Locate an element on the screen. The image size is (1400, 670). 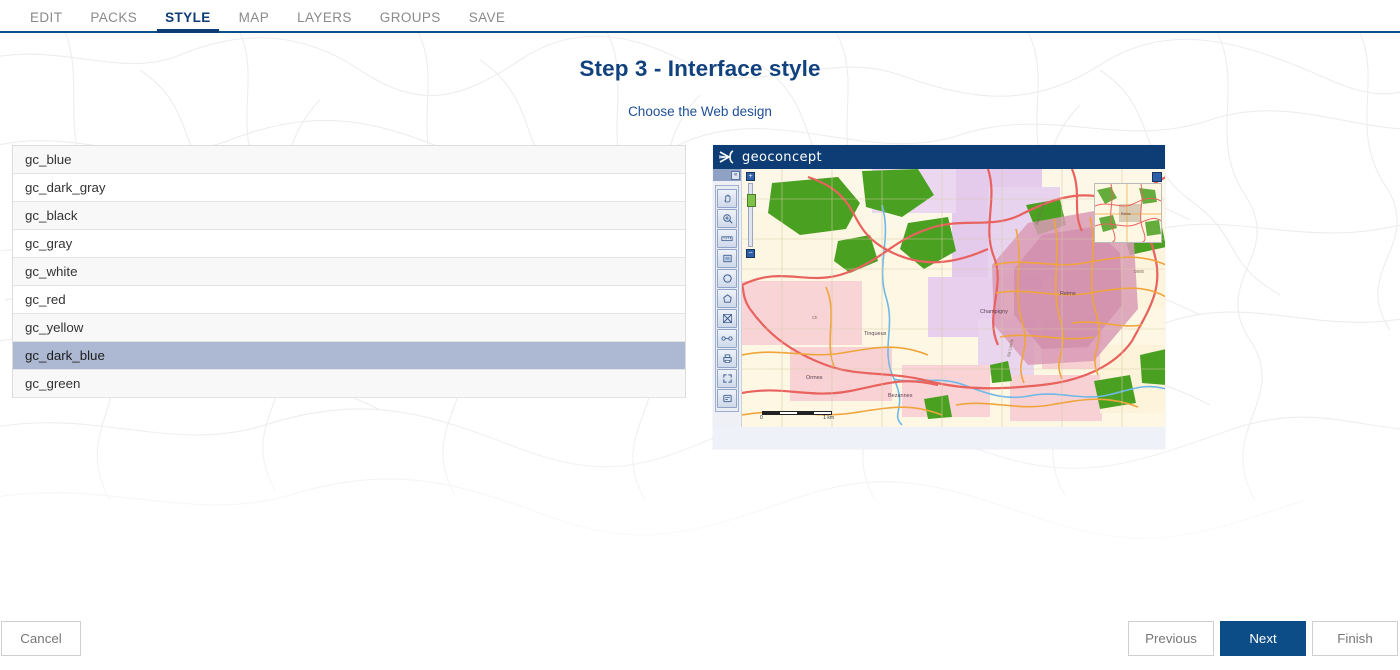
preview-toolbar-column: « is located at coordinates (727, 298).